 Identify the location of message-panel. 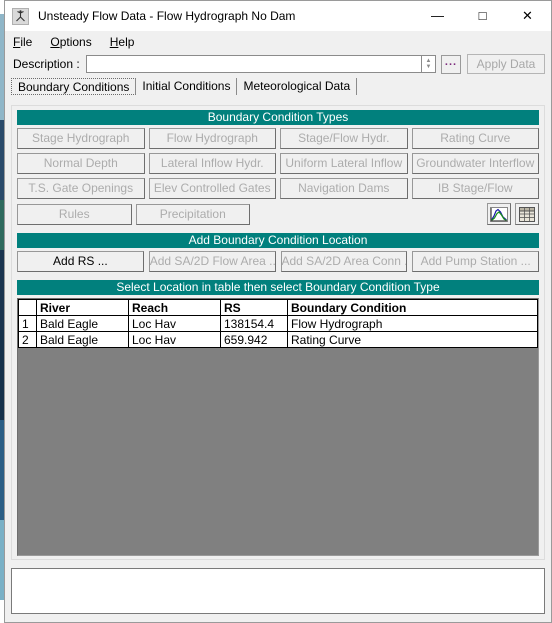
(278, 591).